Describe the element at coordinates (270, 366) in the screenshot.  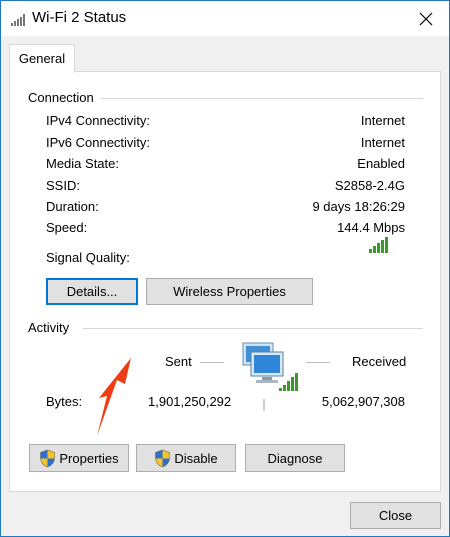
I see `network-computers-icon` at that location.